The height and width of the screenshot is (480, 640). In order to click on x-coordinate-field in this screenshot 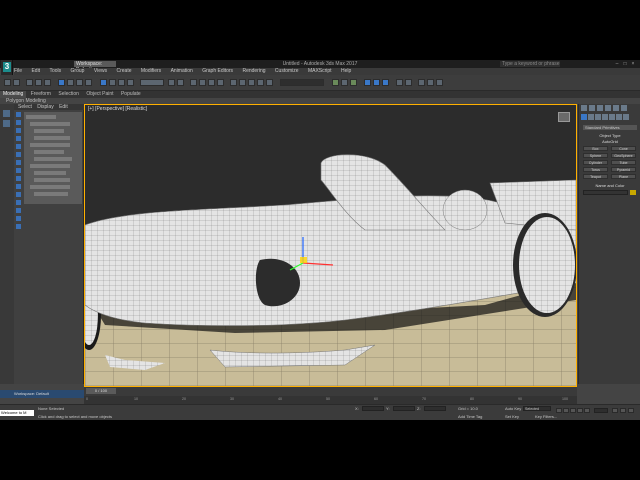, I will do `click(373, 408)`.